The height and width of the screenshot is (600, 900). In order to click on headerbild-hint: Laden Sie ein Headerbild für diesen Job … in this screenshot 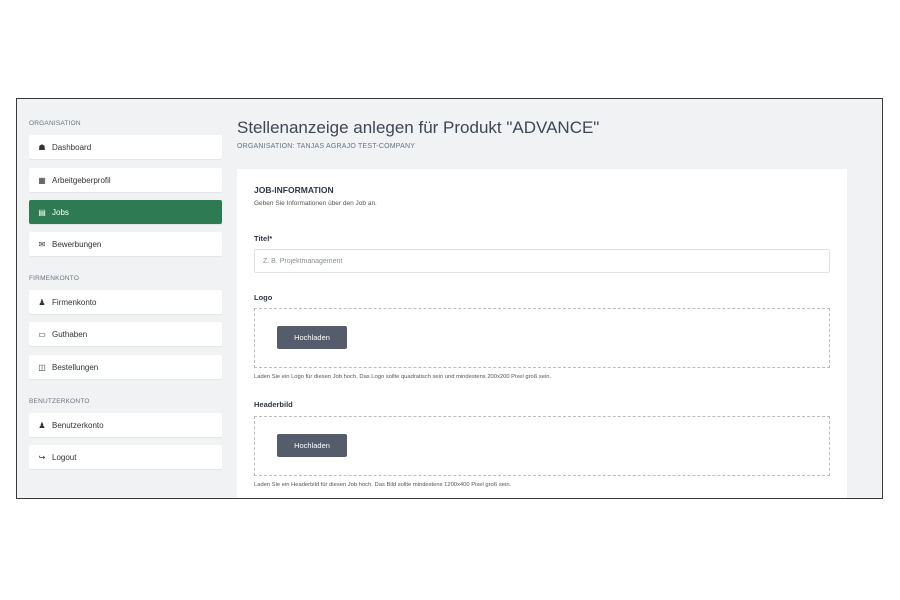, I will do `click(383, 485)`.